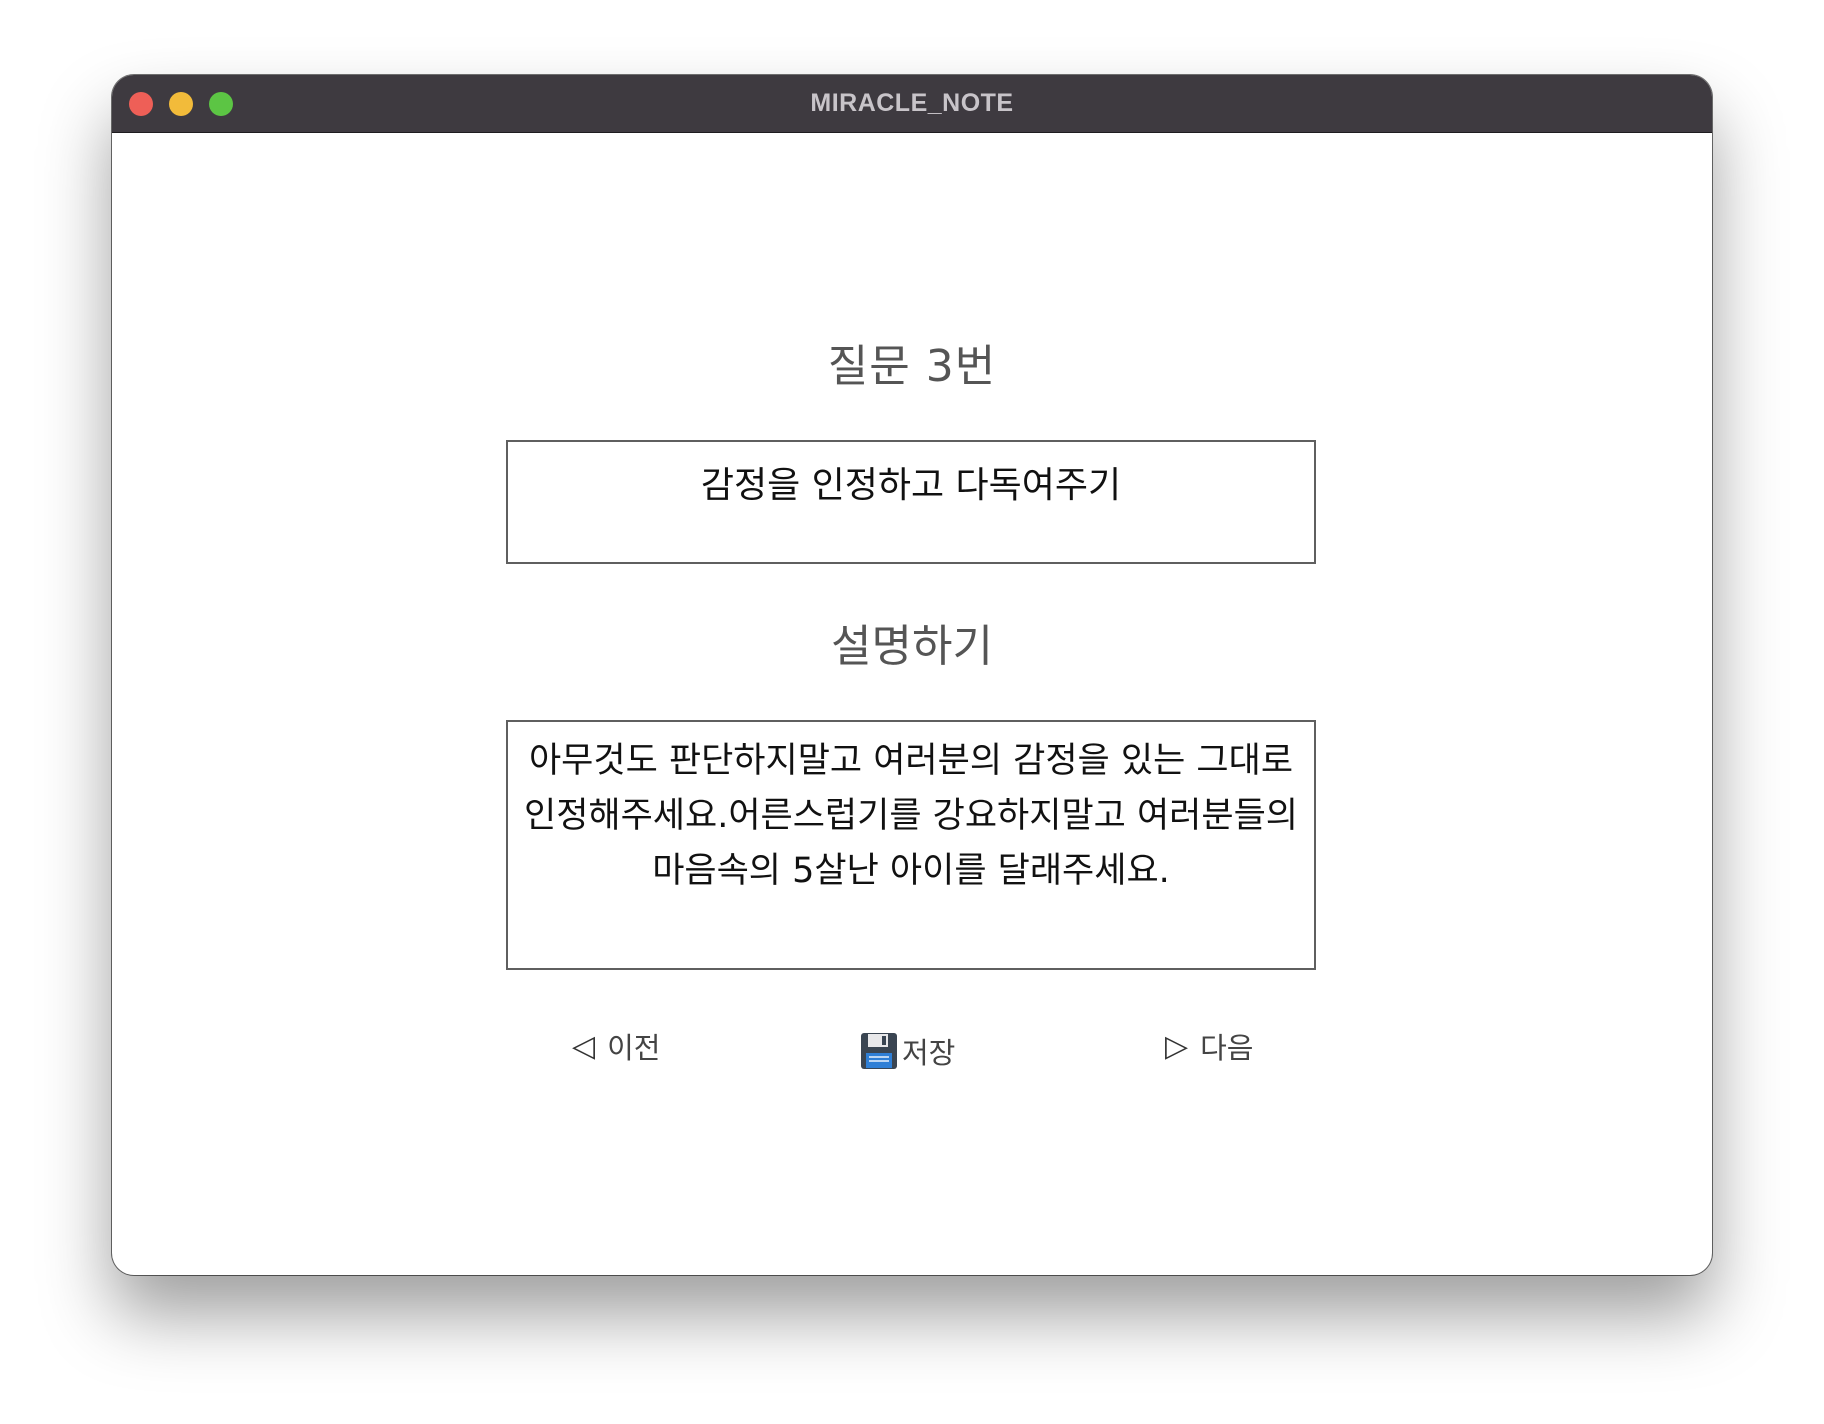 The image size is (1824, 1424). Describe the element at coordinates (929, 1053) in the screenshot. I see `save-label: 저장` at that location.